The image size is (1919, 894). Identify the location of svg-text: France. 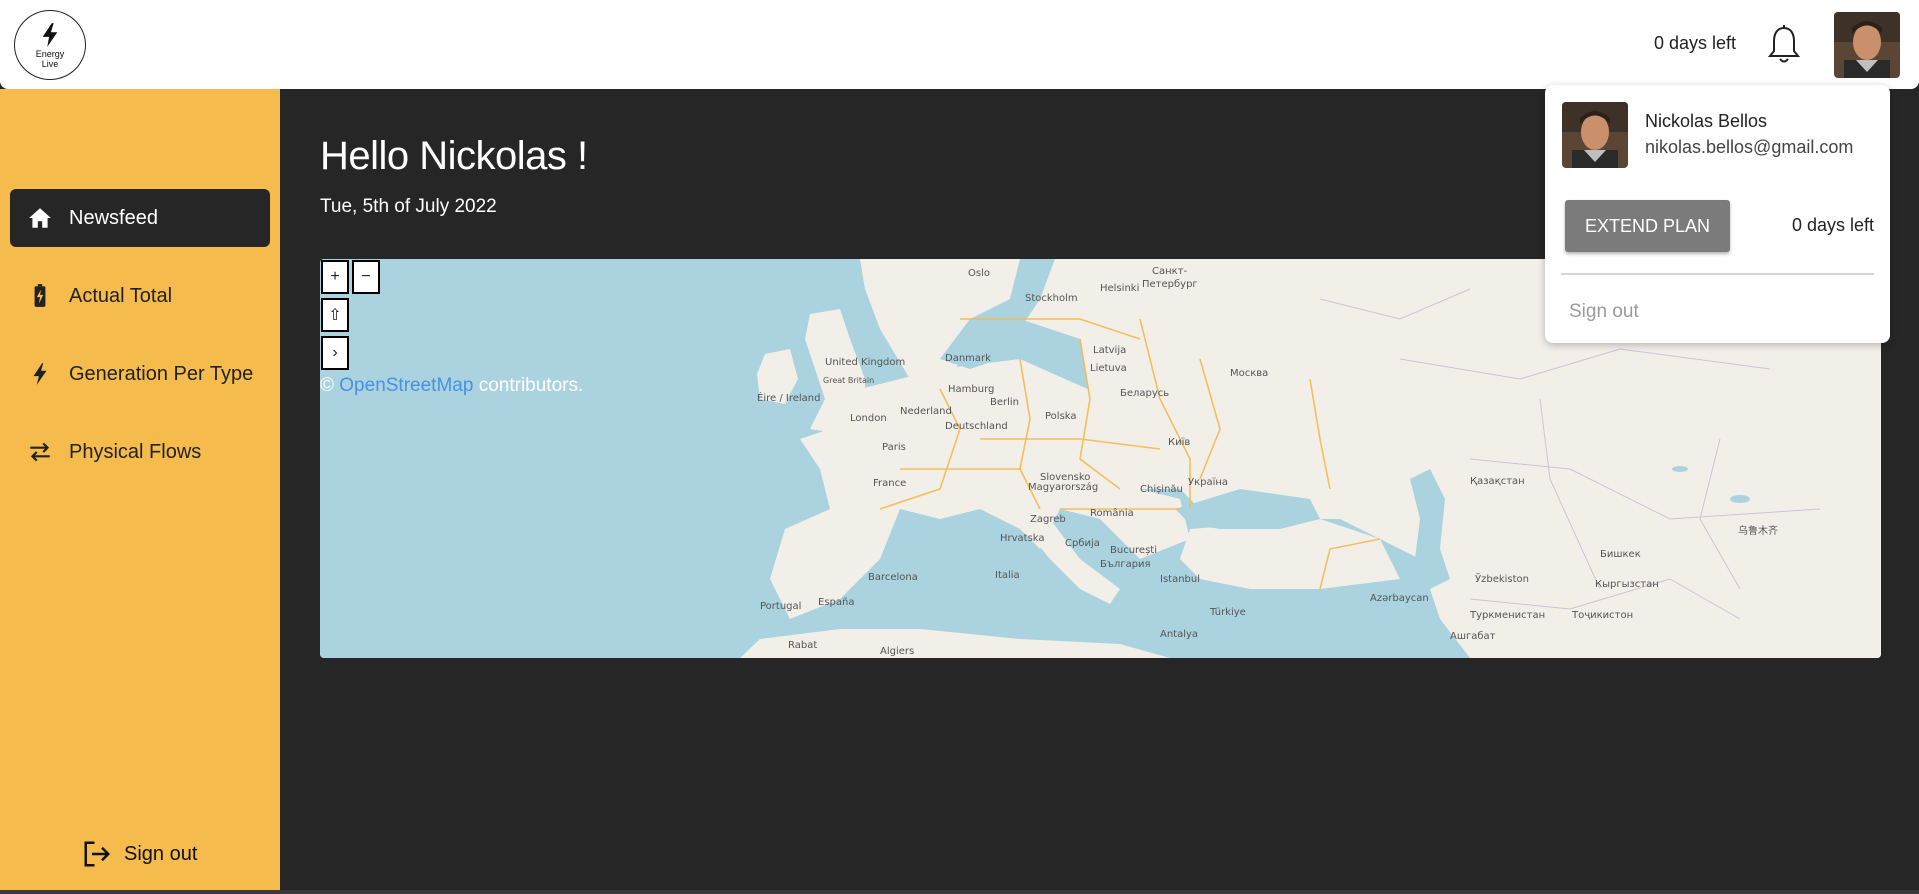
(889, 483).